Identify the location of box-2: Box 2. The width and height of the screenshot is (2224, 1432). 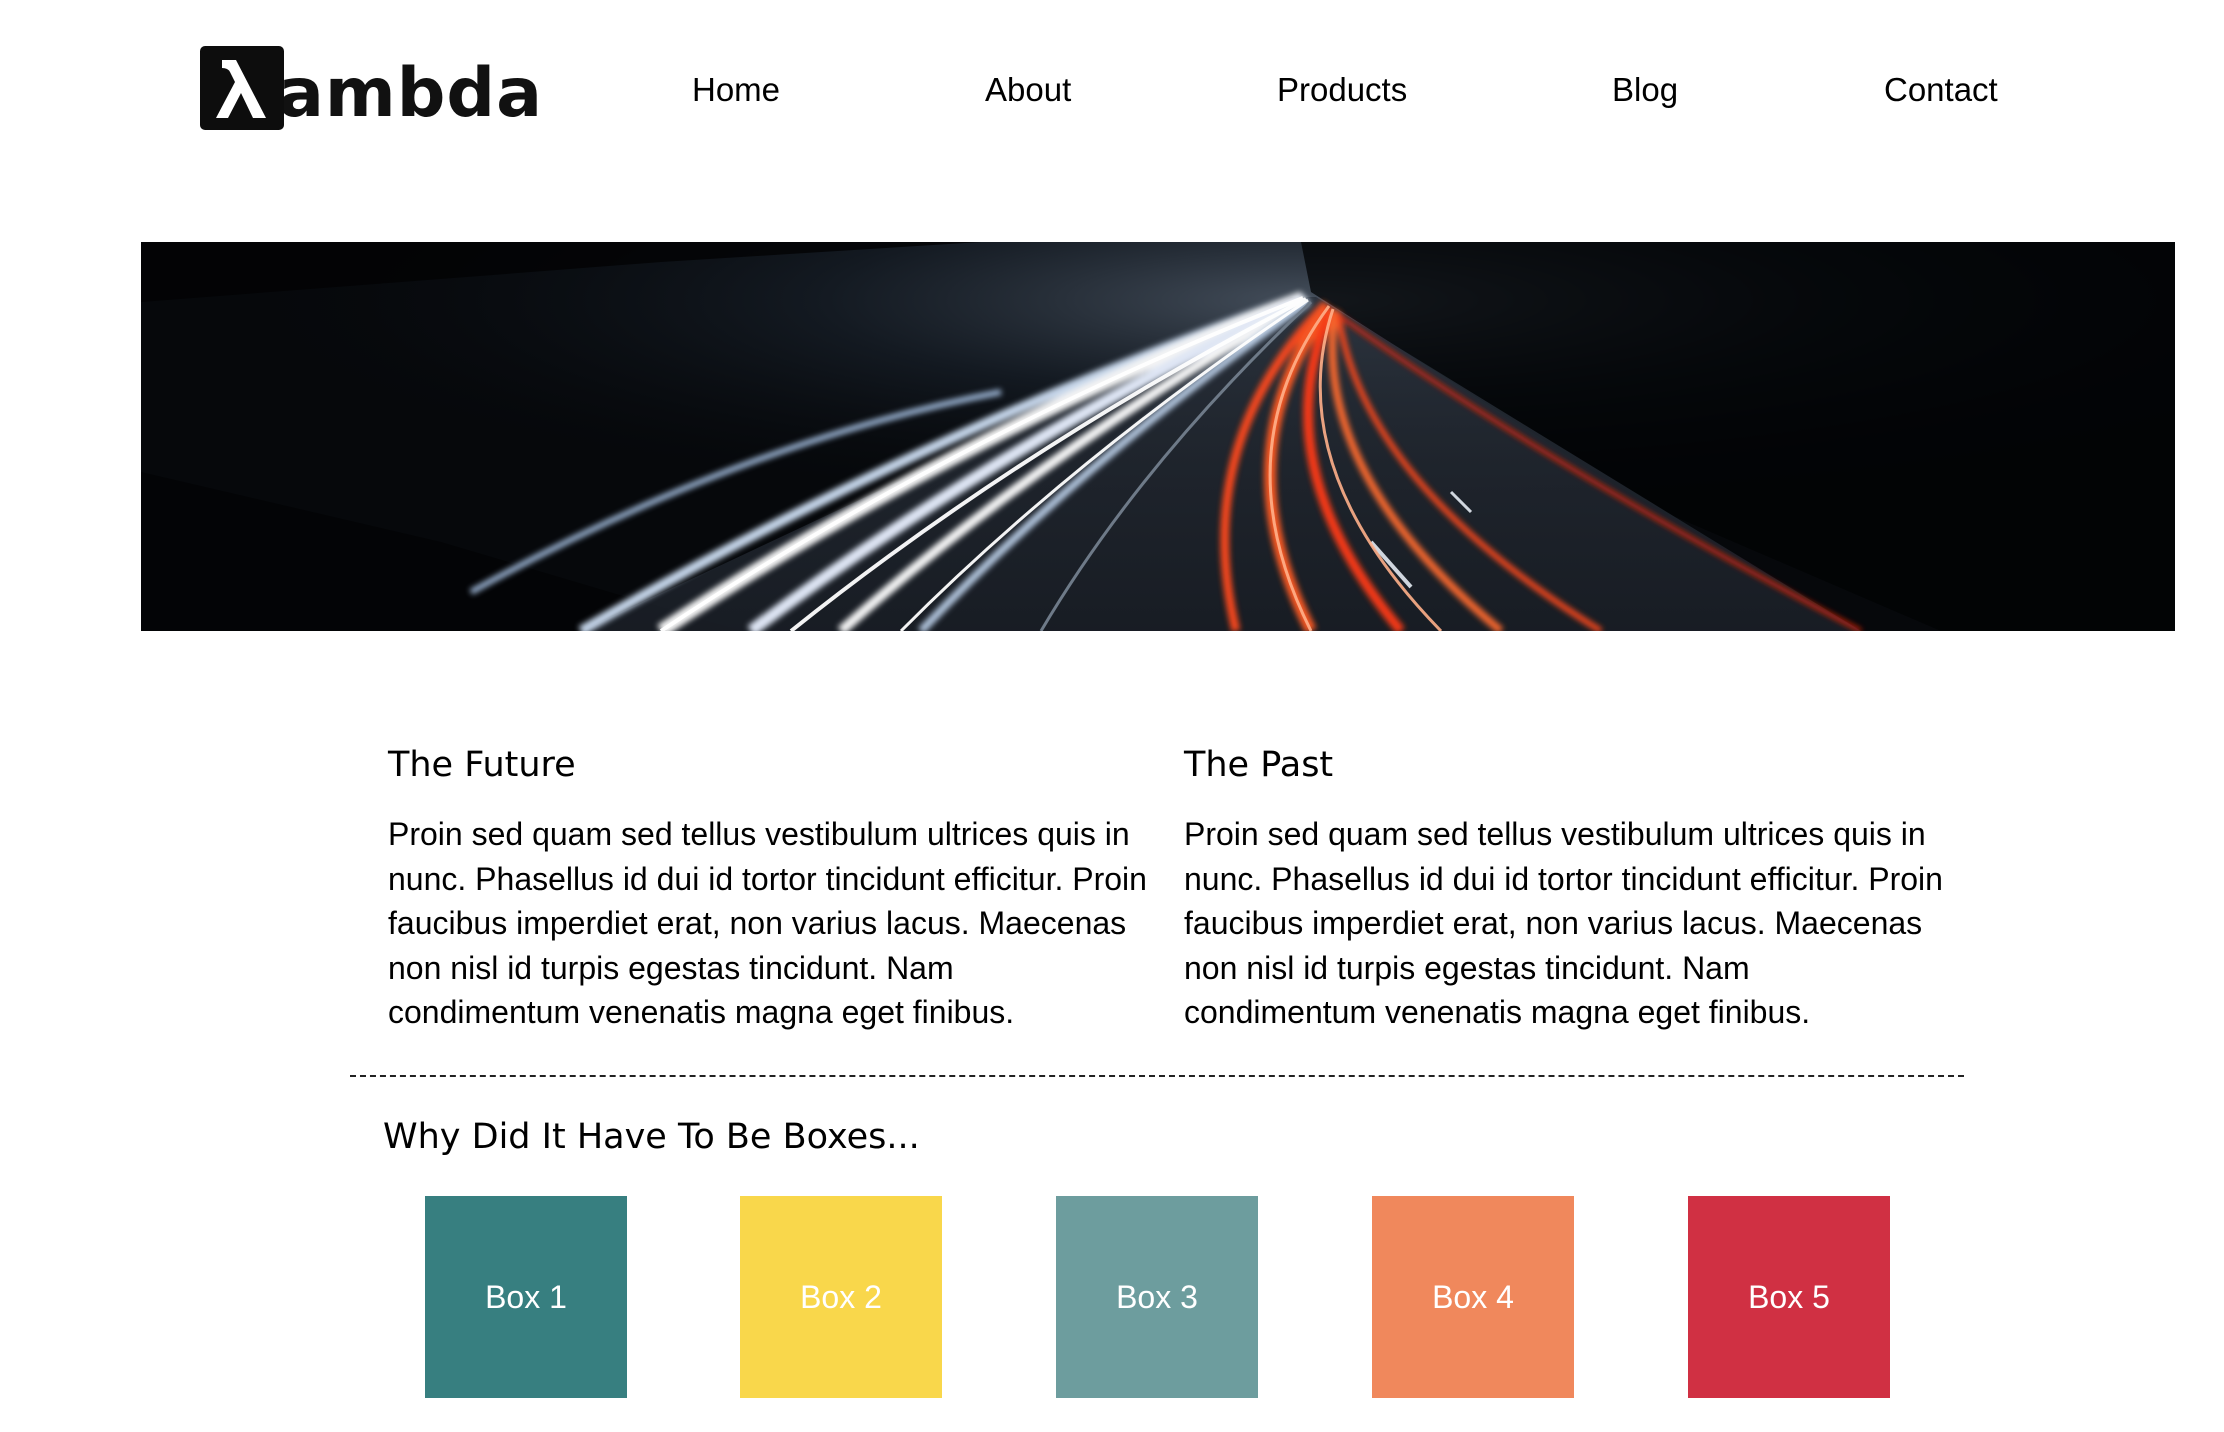
(841, 1297).